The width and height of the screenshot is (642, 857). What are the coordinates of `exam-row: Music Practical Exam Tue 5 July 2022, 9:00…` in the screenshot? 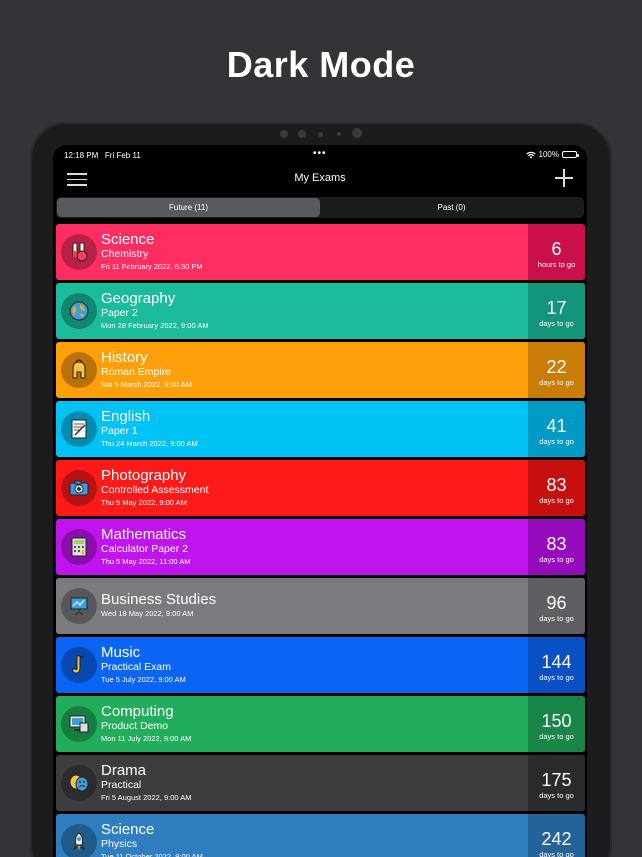 It's located at (320, 665).